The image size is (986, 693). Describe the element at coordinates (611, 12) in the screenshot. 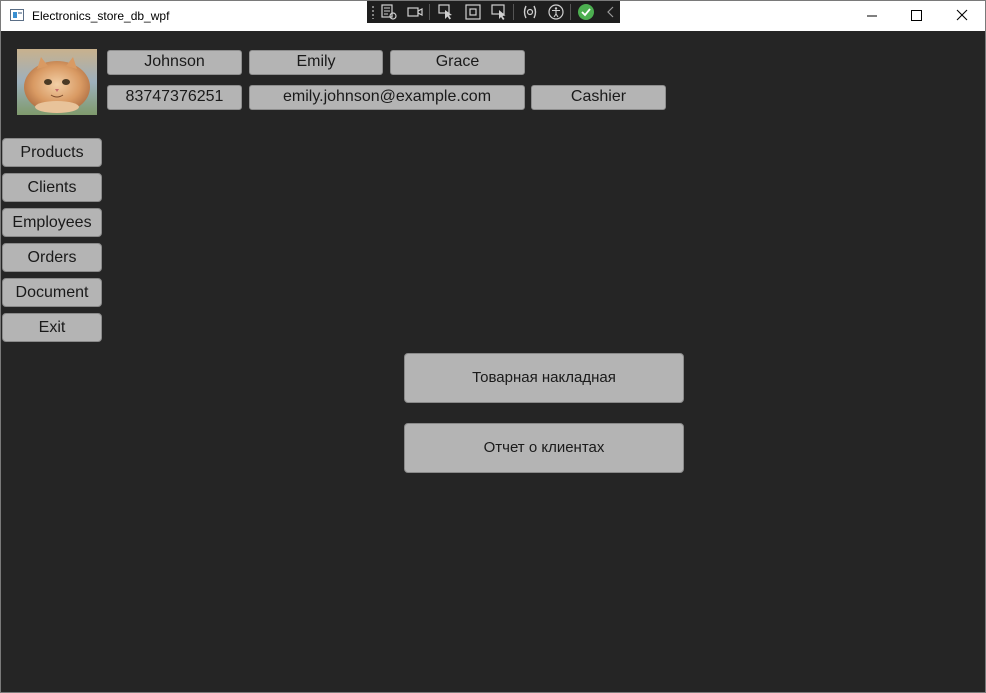

I see `collapse-icon` at that location.